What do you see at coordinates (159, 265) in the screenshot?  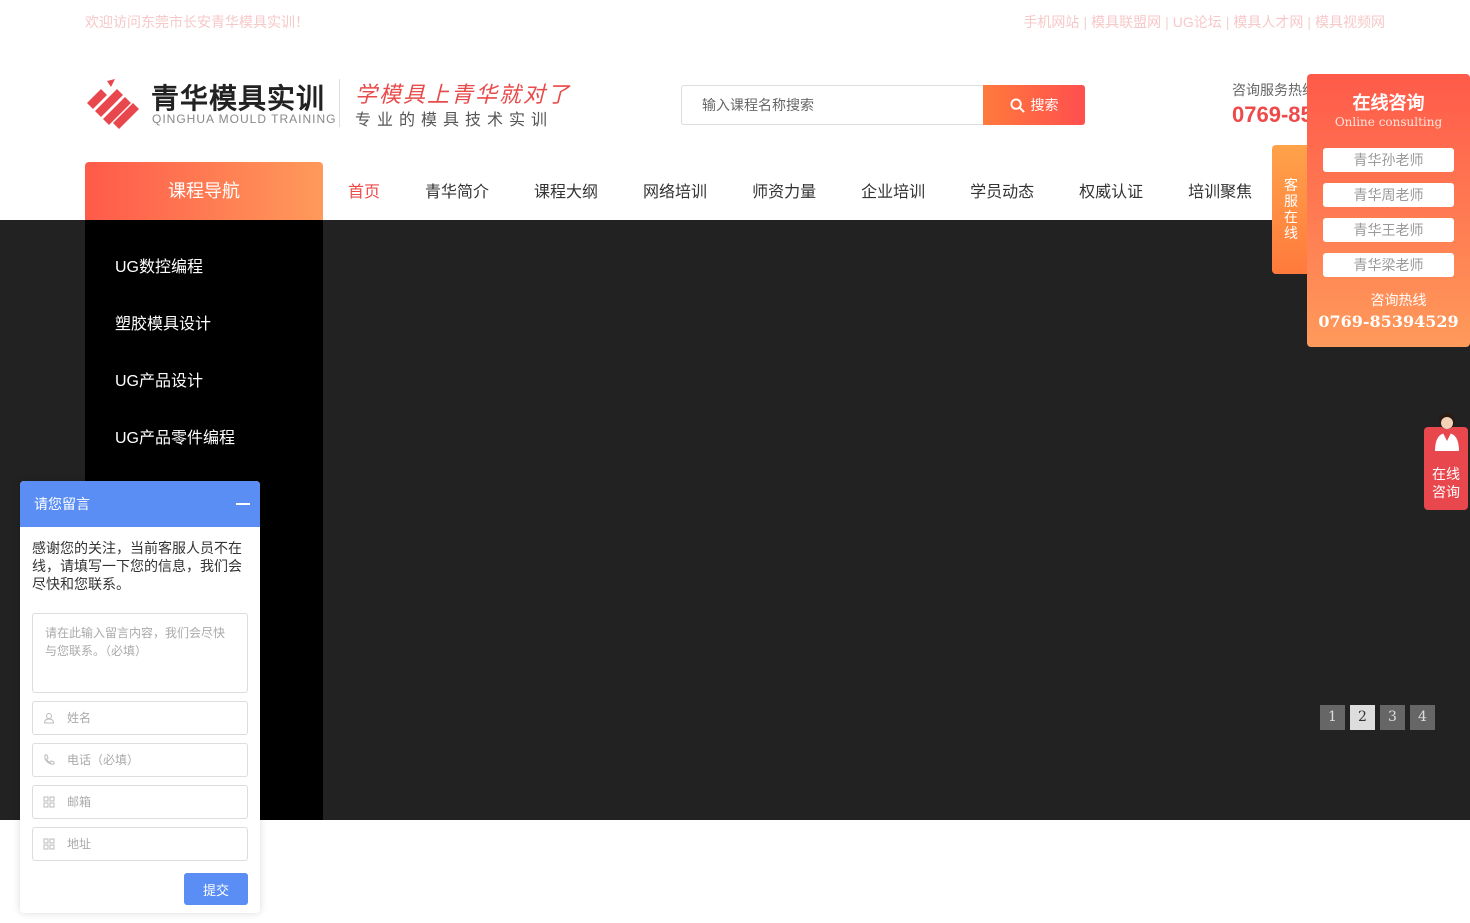 I see `course-menu-item: UG数控编程` at bounding box center [159, 265].